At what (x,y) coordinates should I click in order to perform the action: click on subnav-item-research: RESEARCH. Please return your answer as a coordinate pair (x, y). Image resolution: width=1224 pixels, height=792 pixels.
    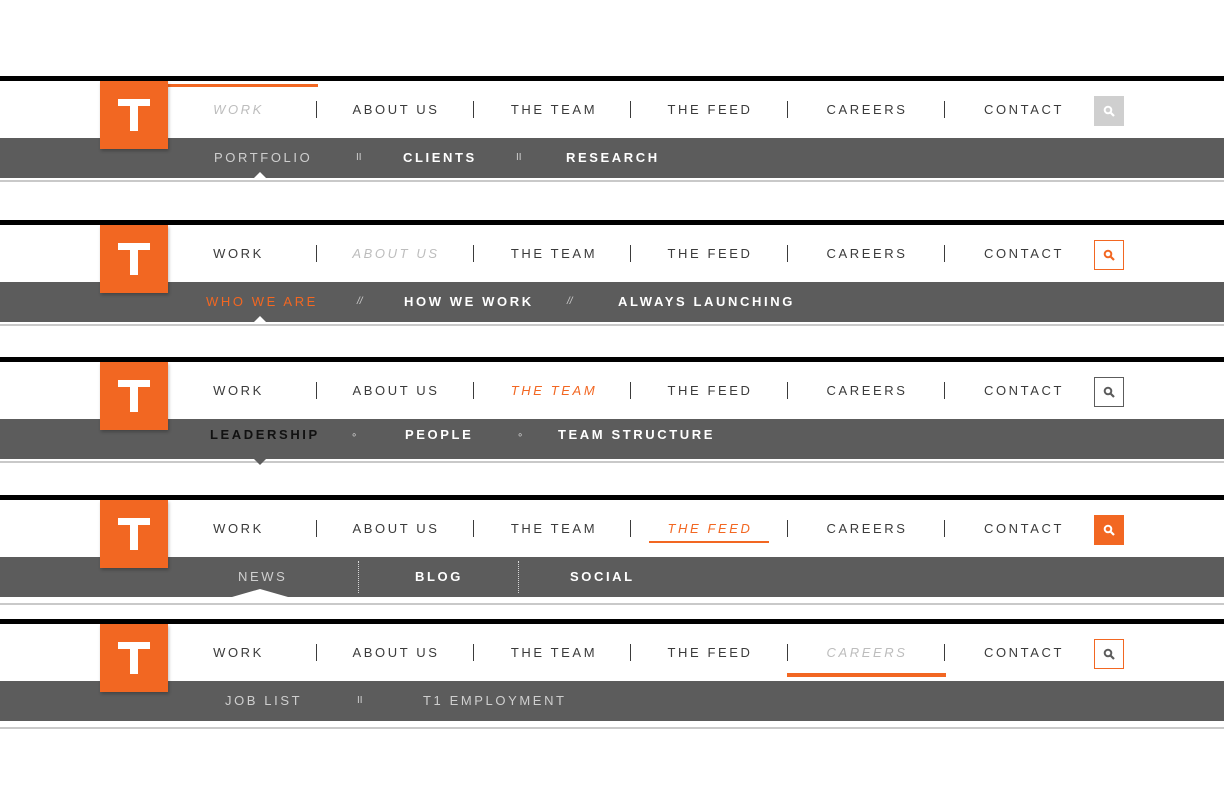
    Looking at the image, I should click on (613, 158).